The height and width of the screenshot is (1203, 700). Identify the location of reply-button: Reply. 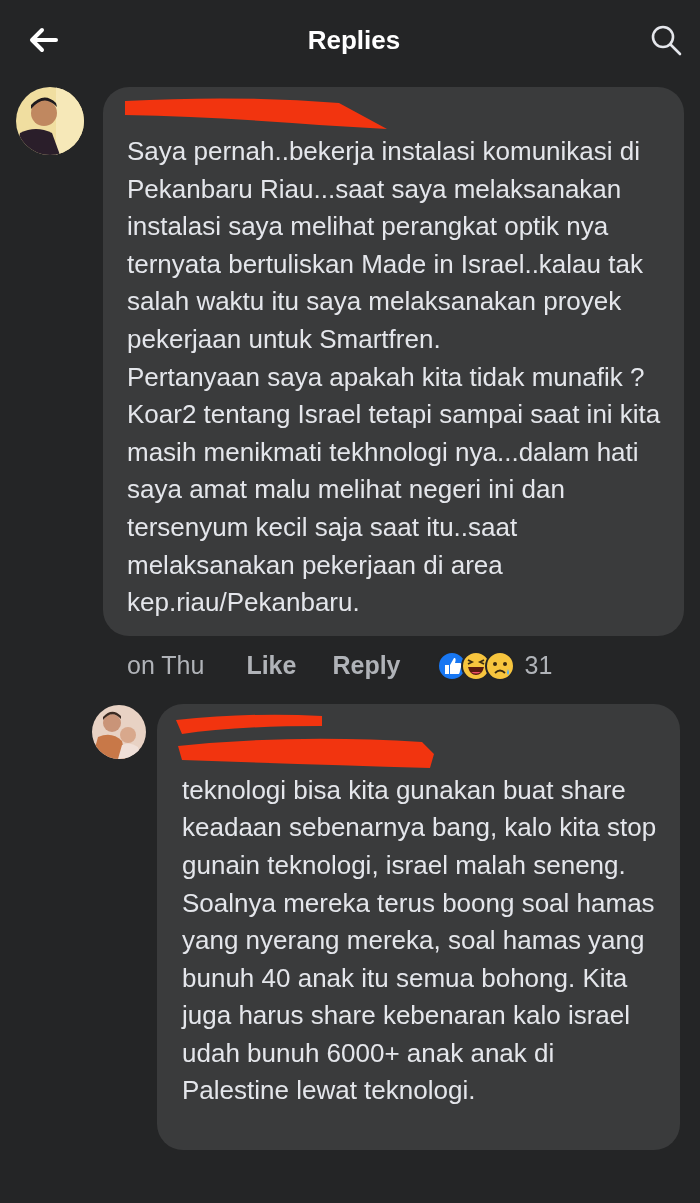
(366, 666).